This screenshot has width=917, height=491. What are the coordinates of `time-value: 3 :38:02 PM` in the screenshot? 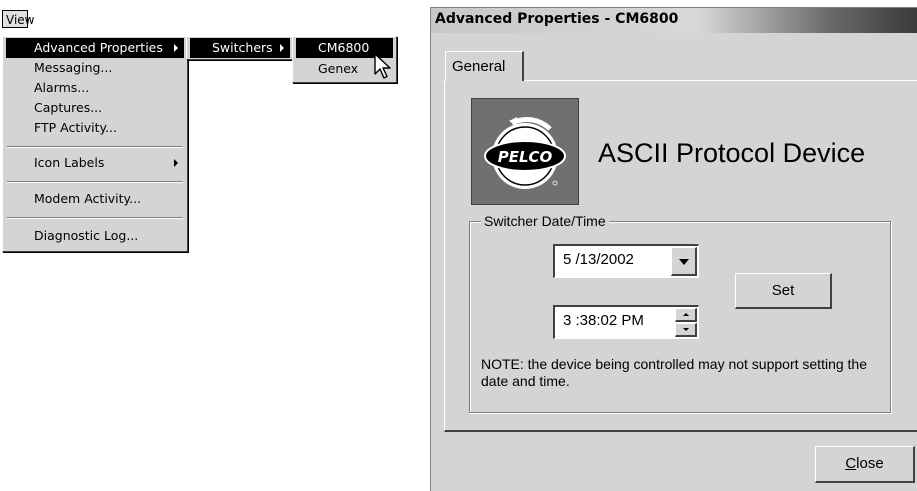 It's located at (603, 320).